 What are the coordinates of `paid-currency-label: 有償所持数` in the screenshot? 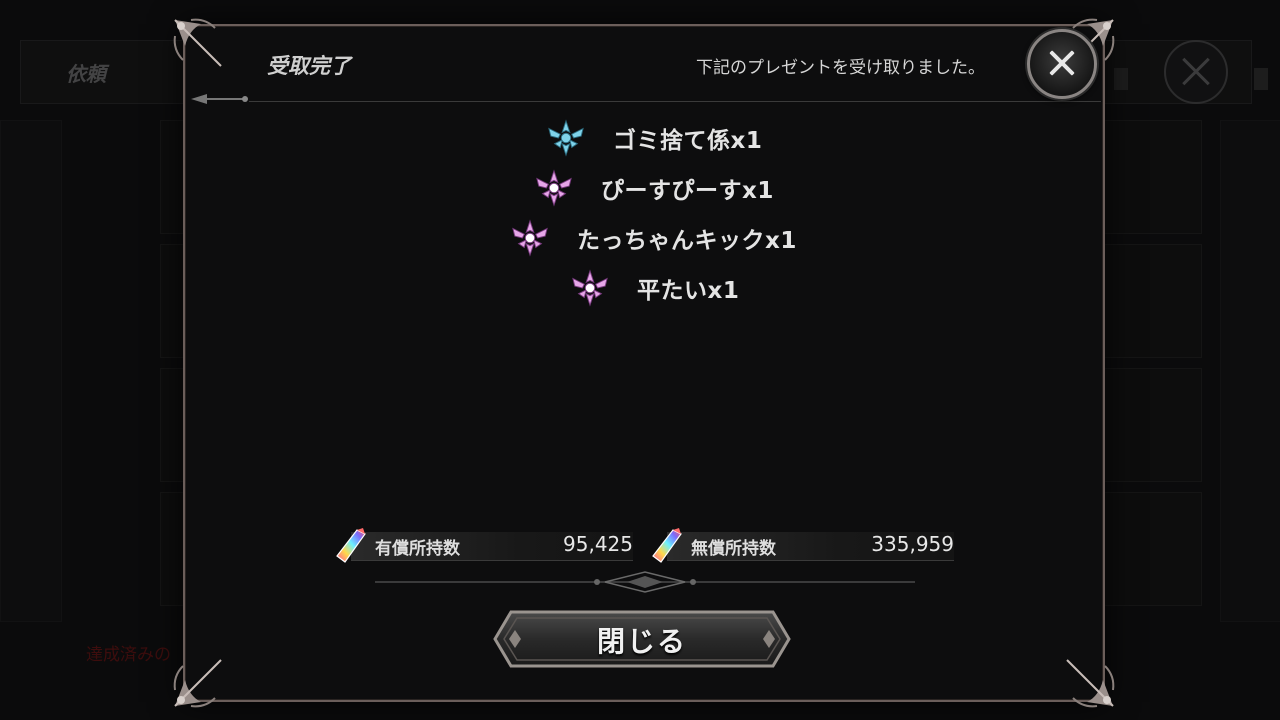 It's located at (417, 549).